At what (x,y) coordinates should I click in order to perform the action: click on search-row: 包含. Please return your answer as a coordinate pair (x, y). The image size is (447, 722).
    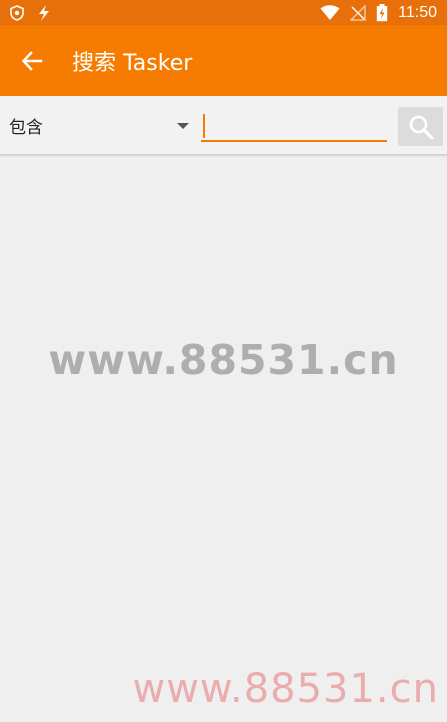
    Looking at the image, I should click on (223, 125).